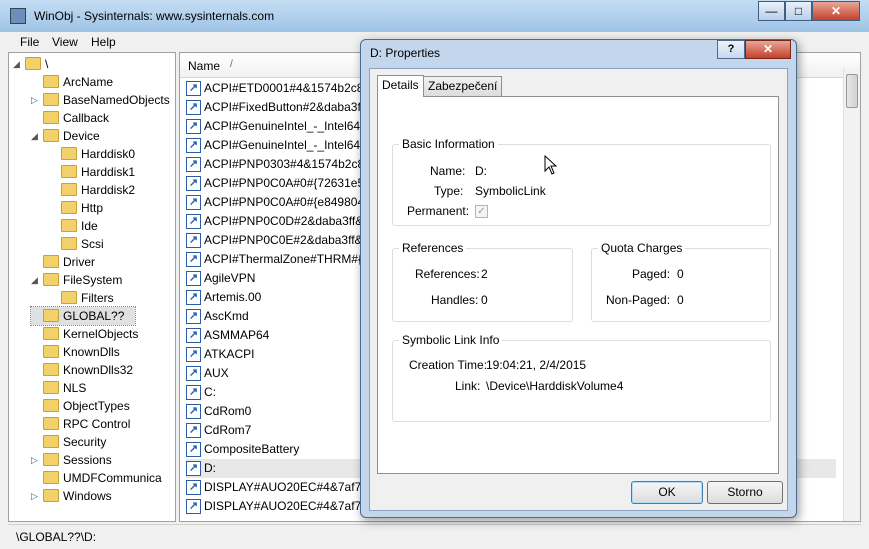 Image resolution: width=869 pixels, height=549 pixels. I want to click on list-item-label: CdRom7, so click(228, 430).